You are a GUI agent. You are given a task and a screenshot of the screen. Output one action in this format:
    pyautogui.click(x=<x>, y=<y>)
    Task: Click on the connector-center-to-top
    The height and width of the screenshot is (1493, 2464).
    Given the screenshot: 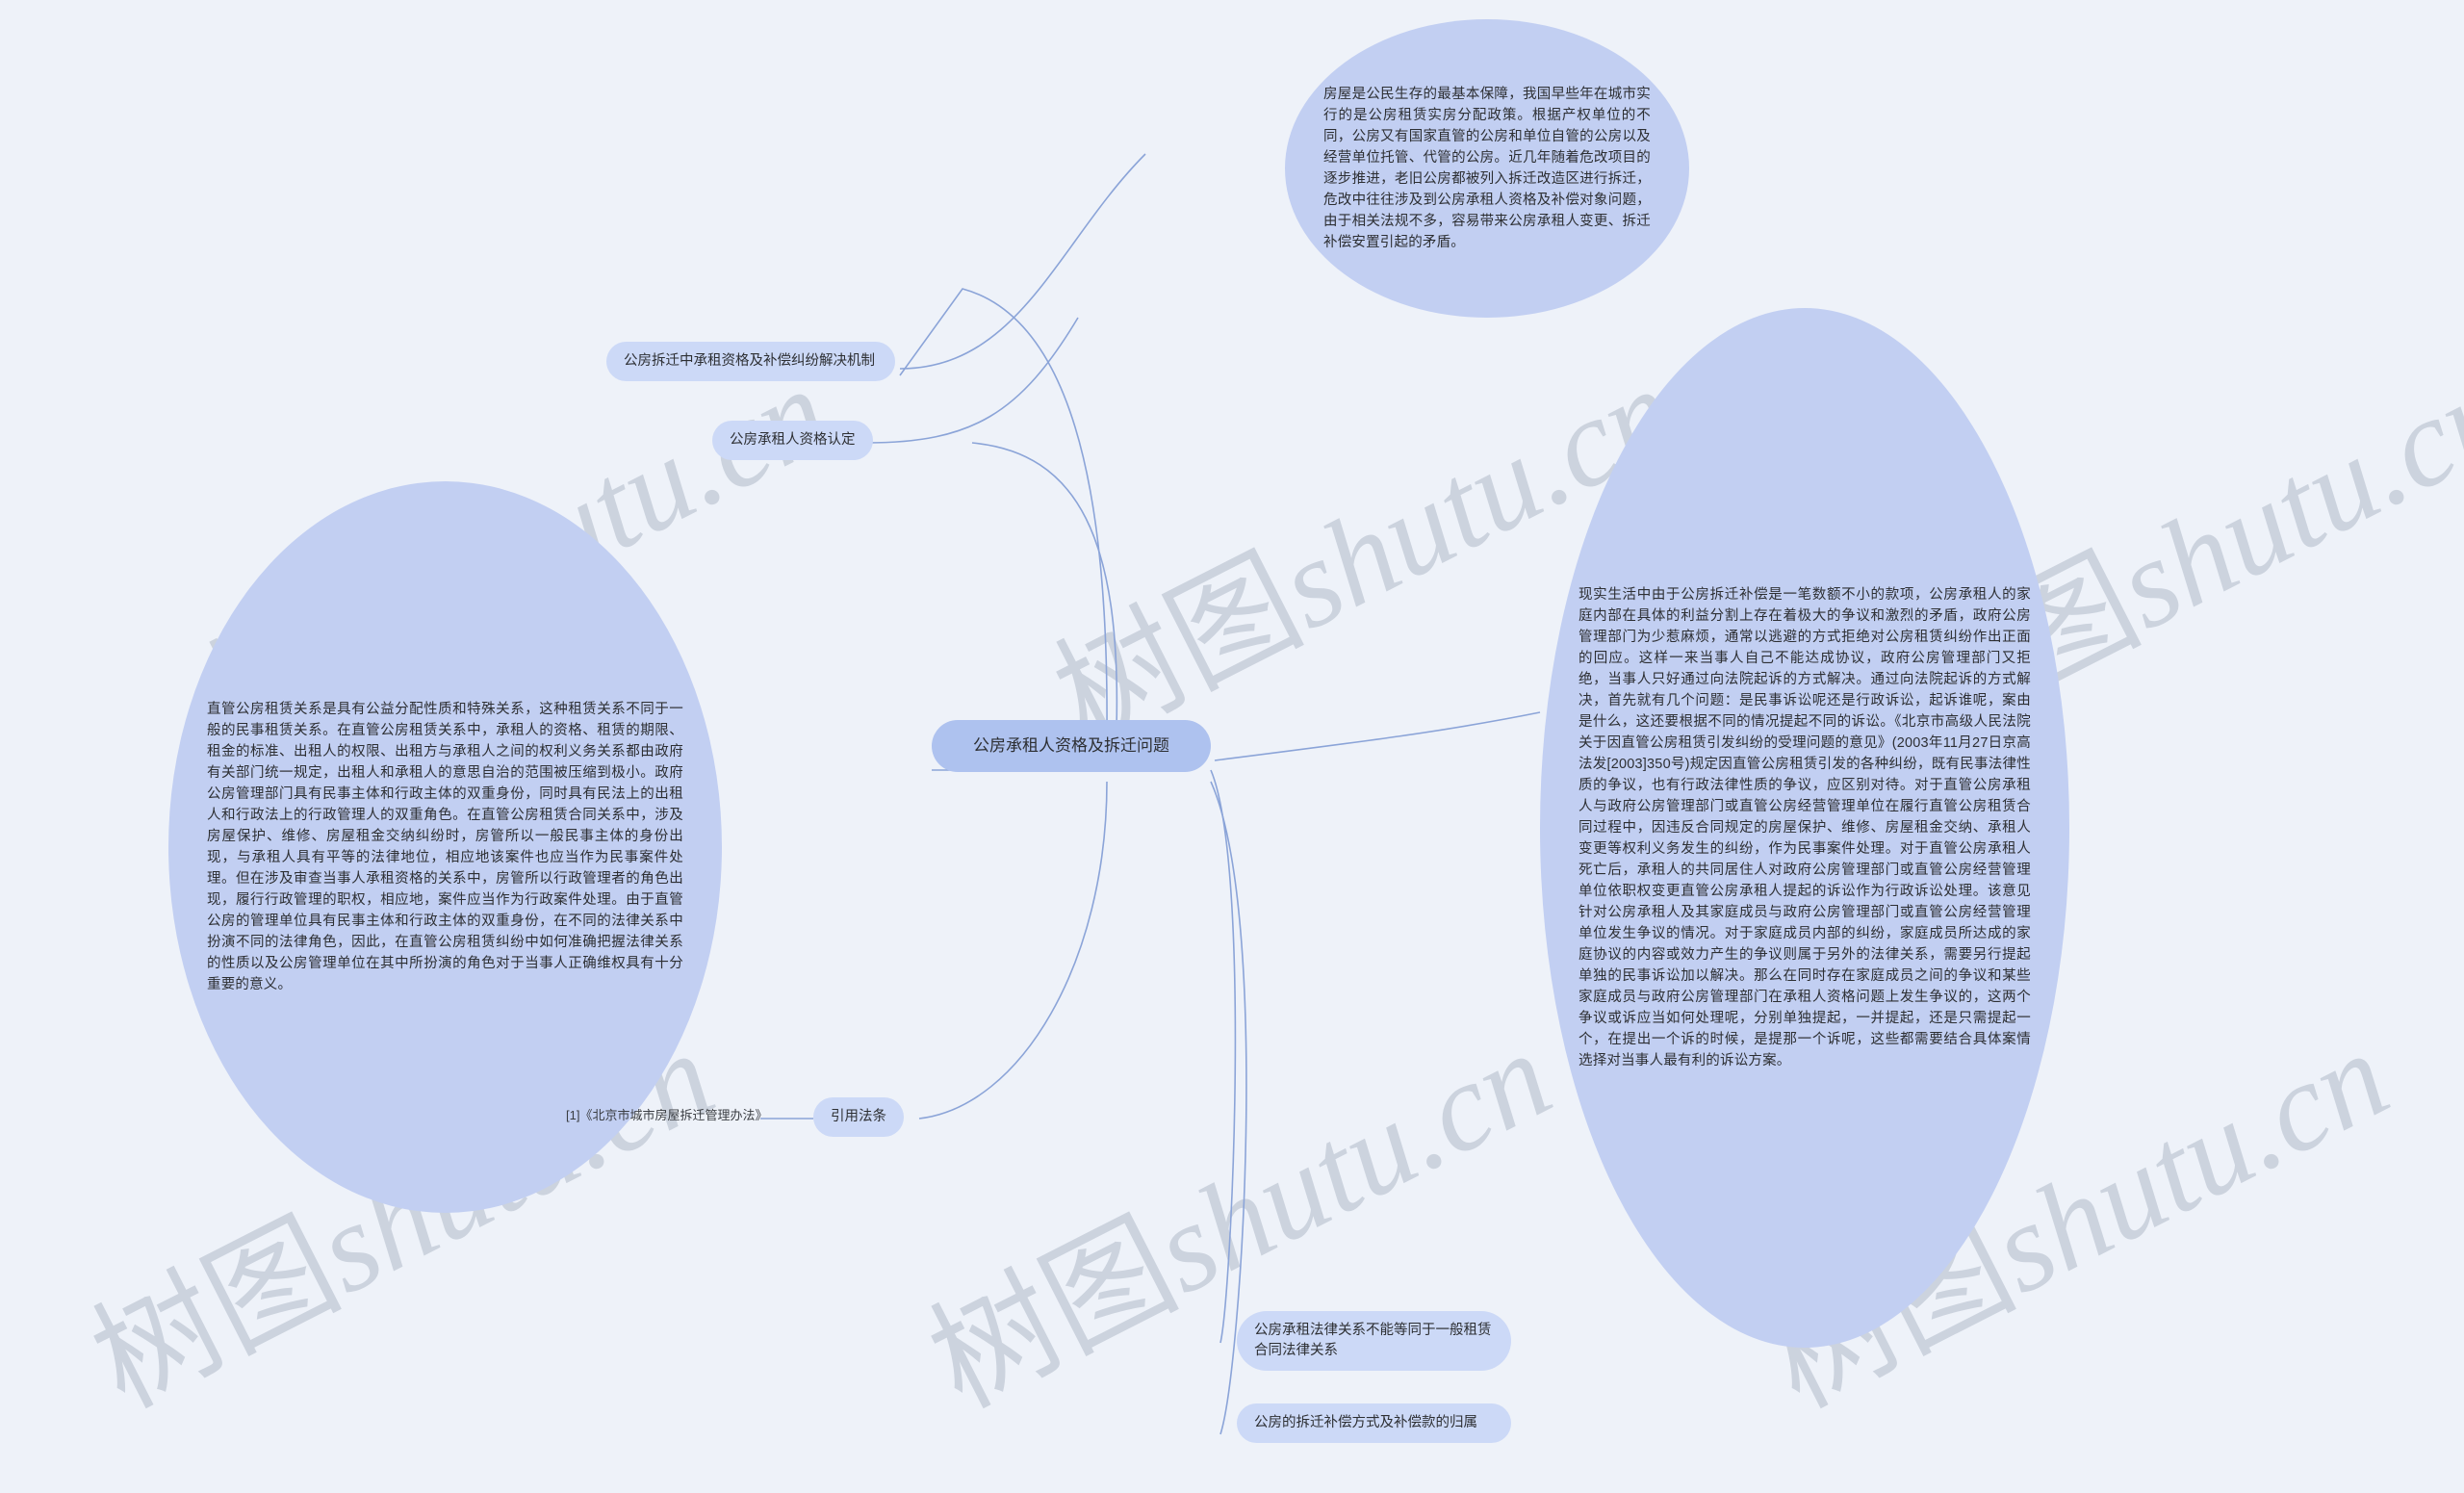 What is the action you would take?
    pyautogui.click(x=1003, y=510)
    